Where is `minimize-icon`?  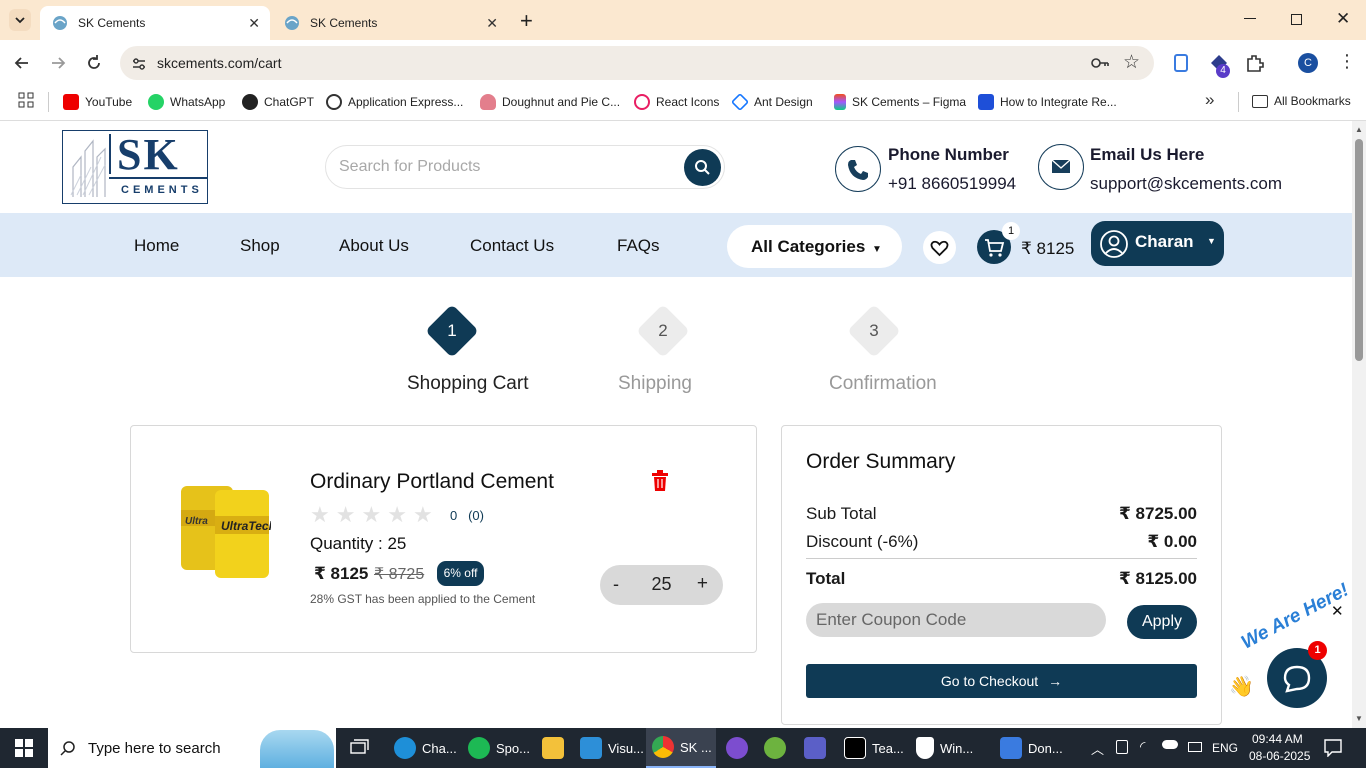
minimize-icon is located at coordinates (1250, 18).